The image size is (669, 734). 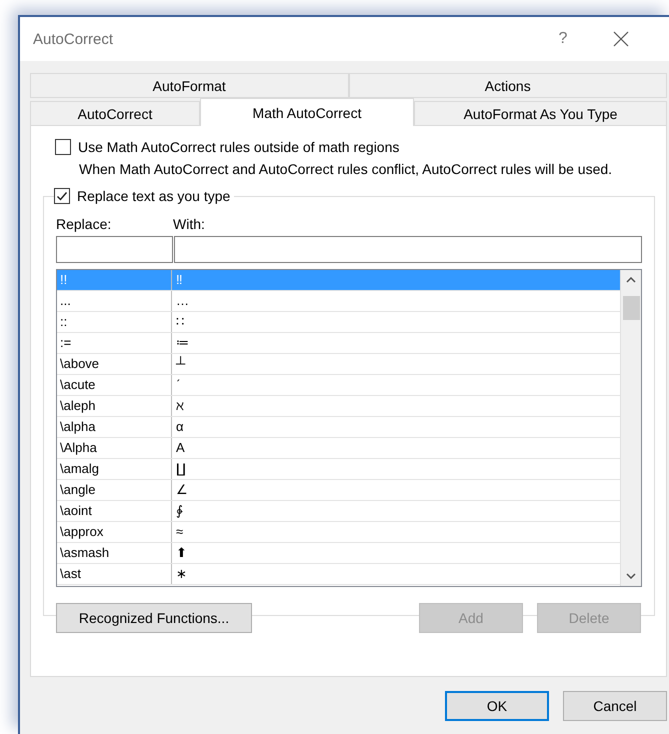 What do you see at coordinates (114, 280) in the screenshot?
I see `replace-cell: !!` at bounding box center [114, 280].